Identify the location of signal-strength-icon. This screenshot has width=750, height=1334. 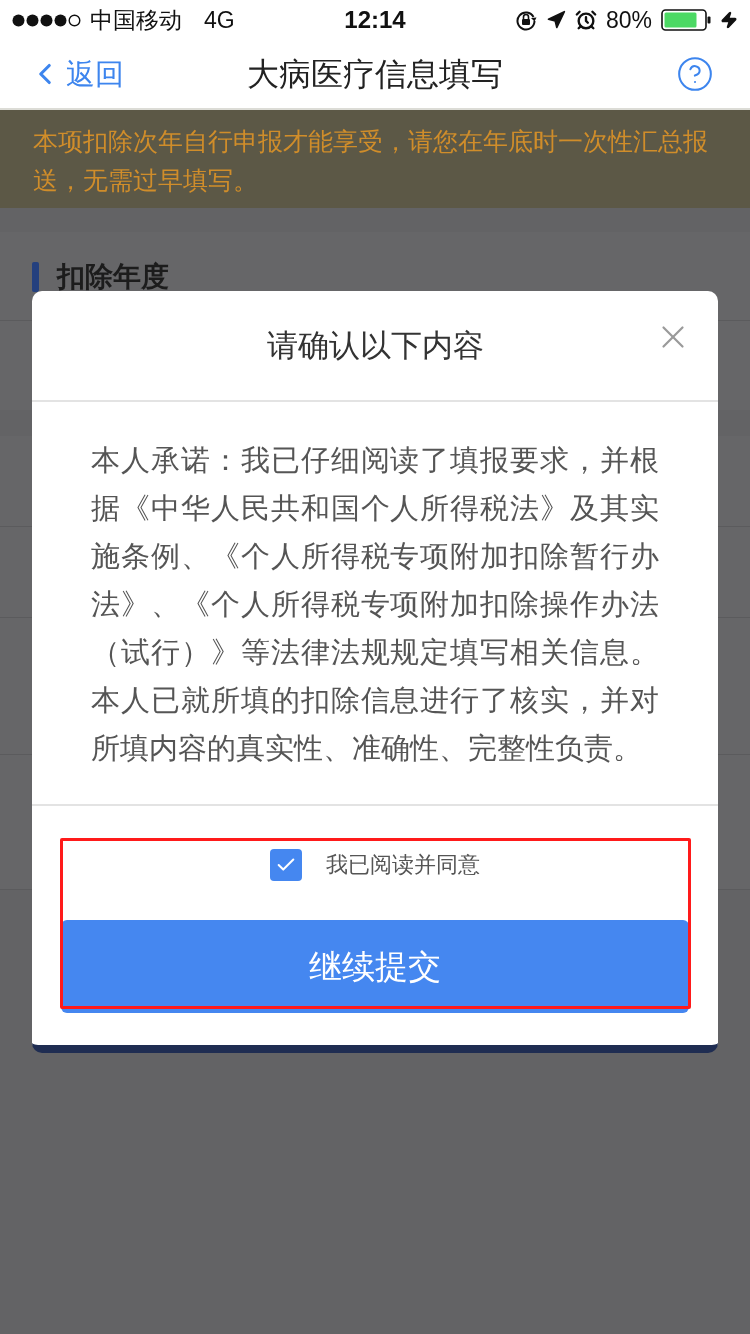
(47, 20).